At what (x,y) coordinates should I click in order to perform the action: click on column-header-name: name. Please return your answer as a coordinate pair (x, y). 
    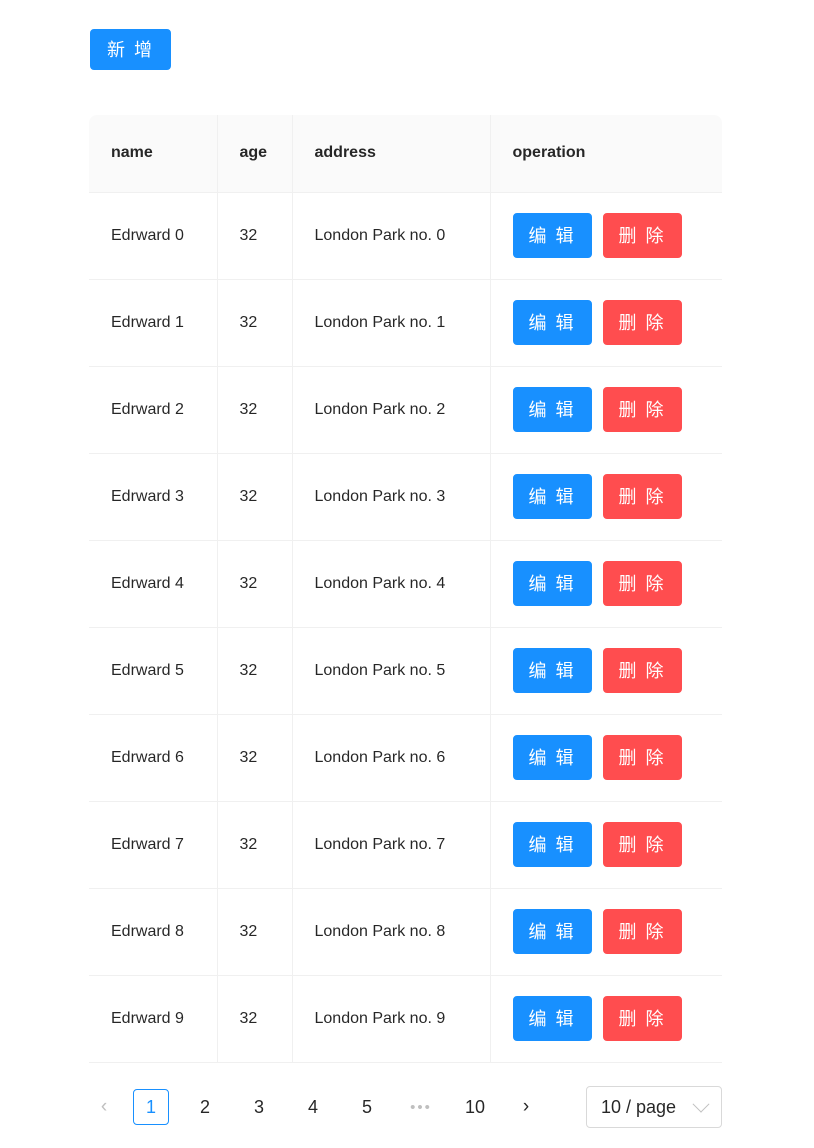
    Looking at the image, I should click on (153, 154).